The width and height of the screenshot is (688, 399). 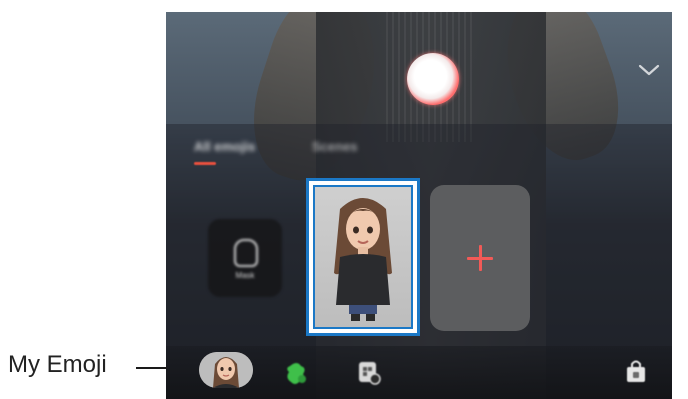 I want to click on sticker-icon, so click(x=369, y=372).